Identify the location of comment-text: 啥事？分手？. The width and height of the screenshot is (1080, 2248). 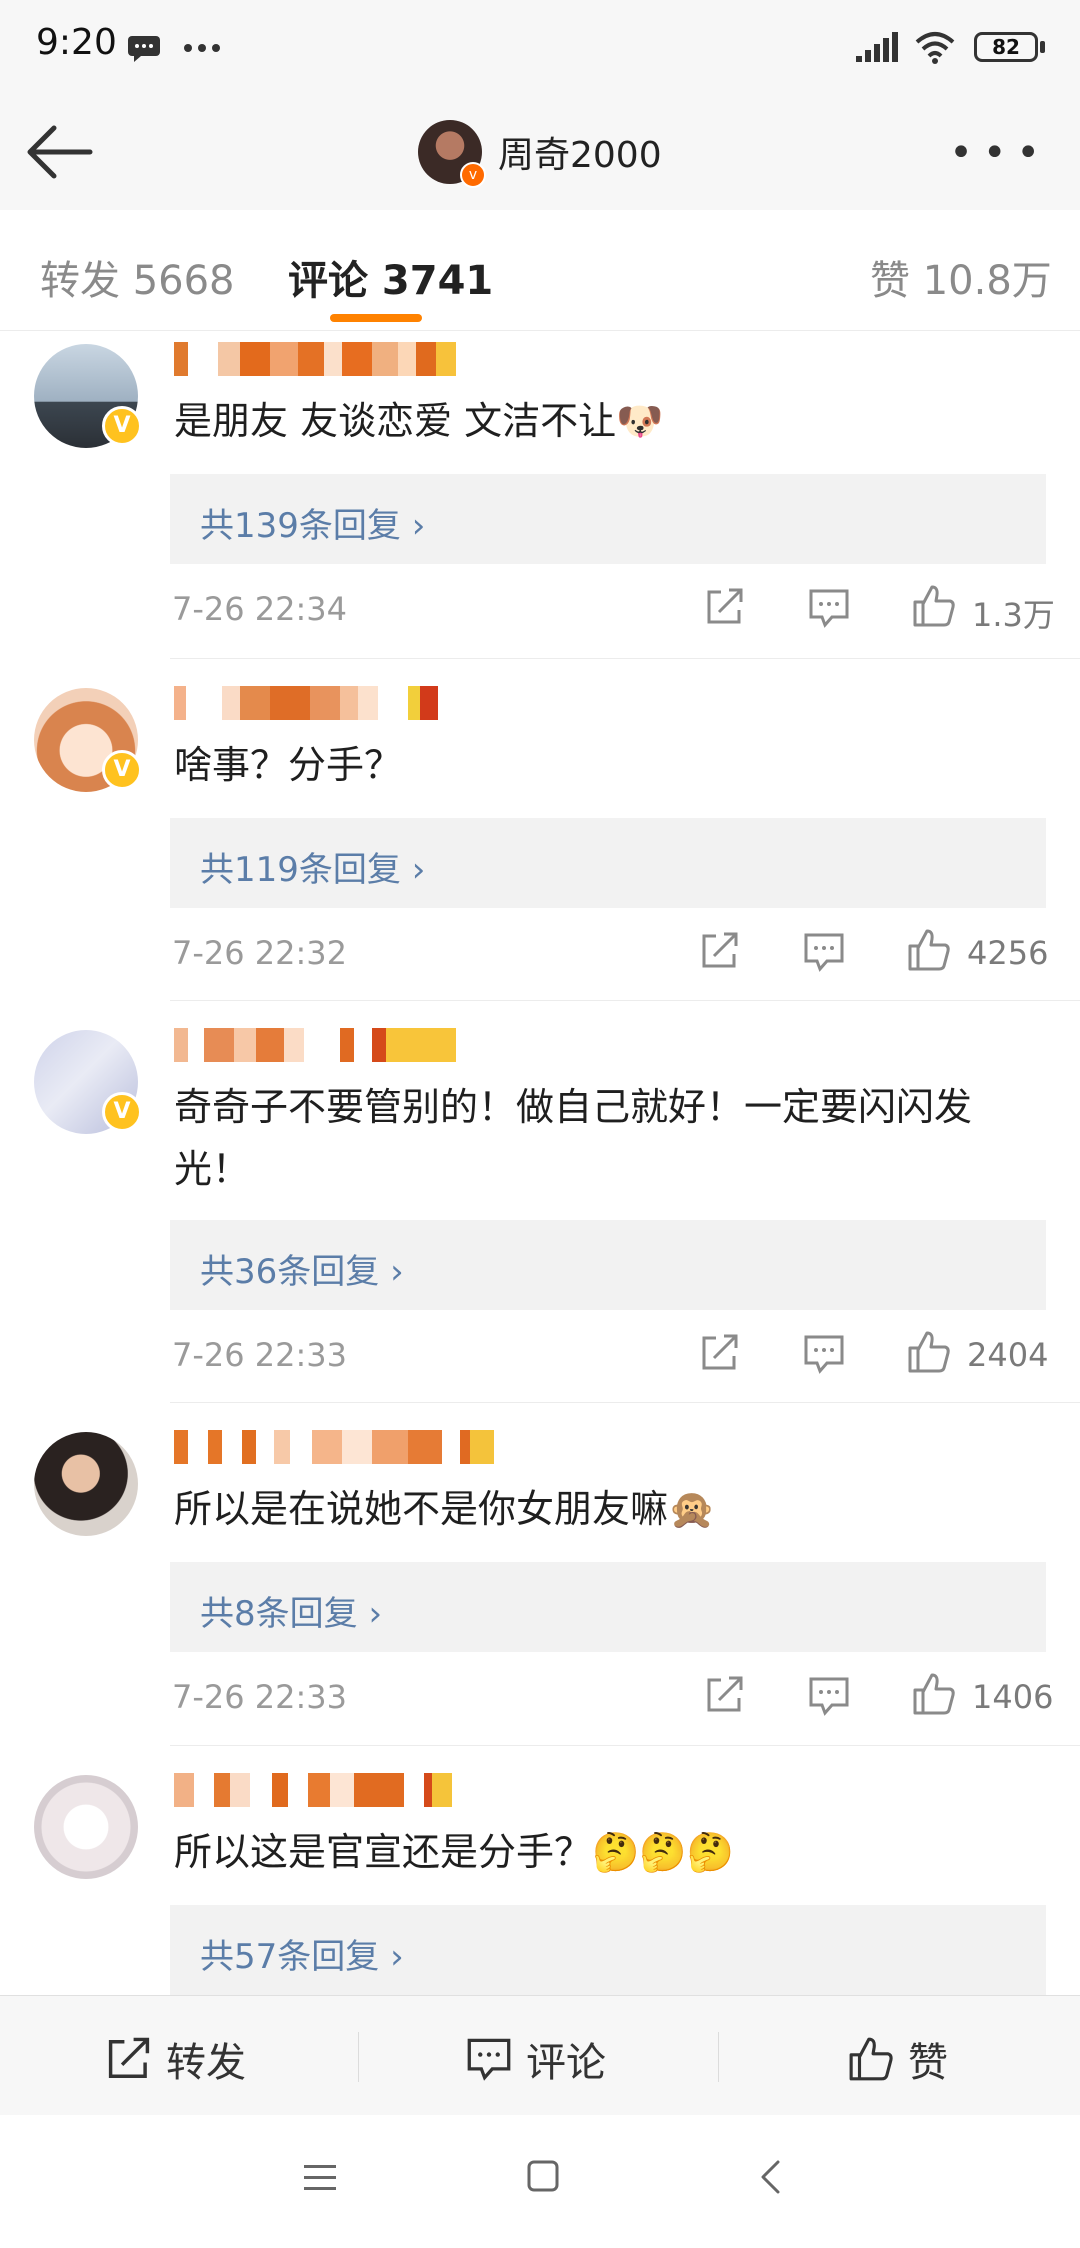
(288, 765).